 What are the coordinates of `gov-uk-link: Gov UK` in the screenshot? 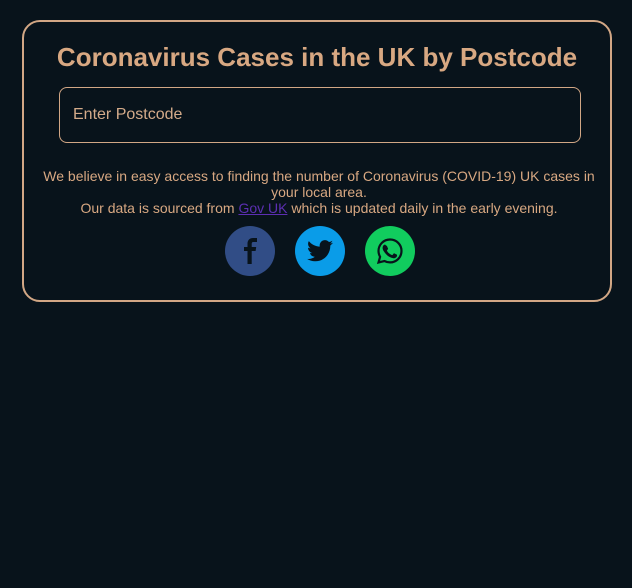 It's located at (262, 208).